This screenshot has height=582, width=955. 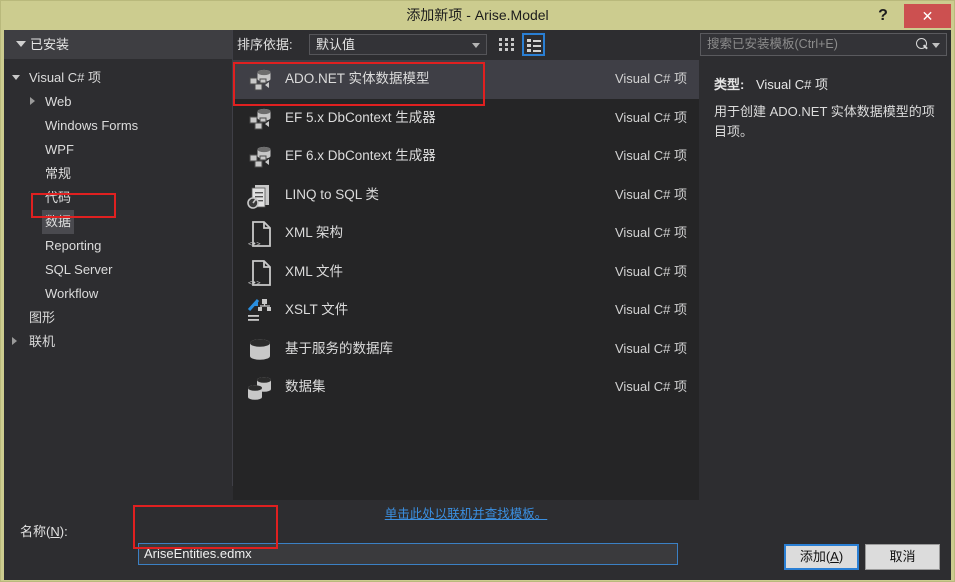 I want to click on dialog-title: 添加新项 - Arise.Model, so click(x=477, y=15).